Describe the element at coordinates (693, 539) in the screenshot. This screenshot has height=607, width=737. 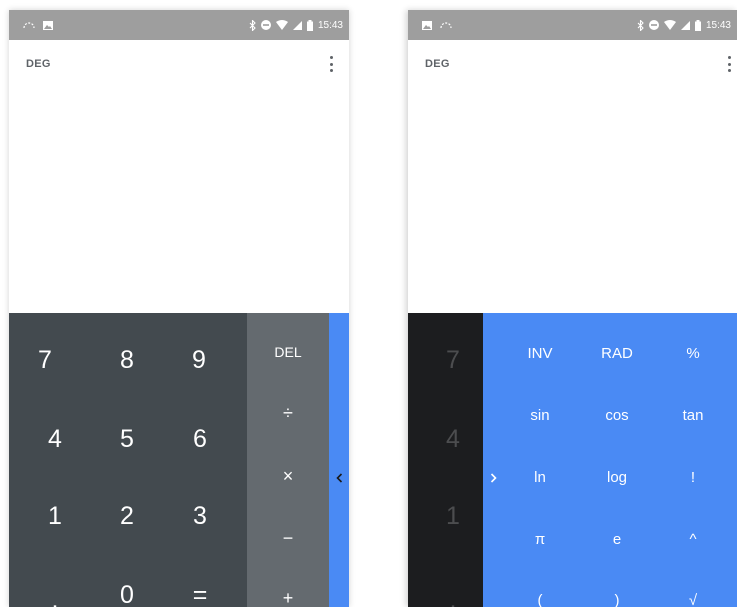
I see `power-button: ^` at that location.